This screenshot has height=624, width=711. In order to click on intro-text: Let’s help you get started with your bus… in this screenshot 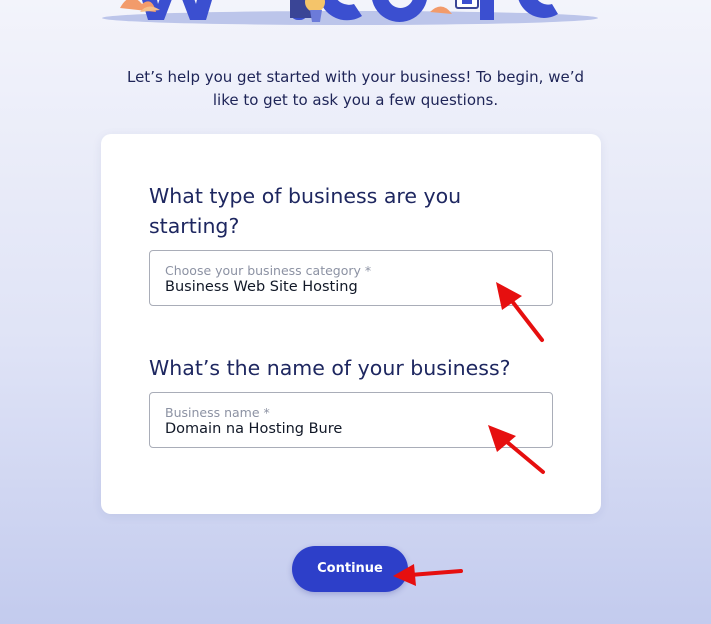, I will do `click(355, 89)`.